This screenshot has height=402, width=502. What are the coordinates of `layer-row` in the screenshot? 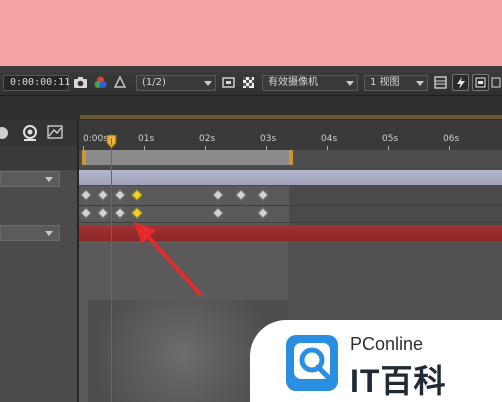 It's located at (39, 158).